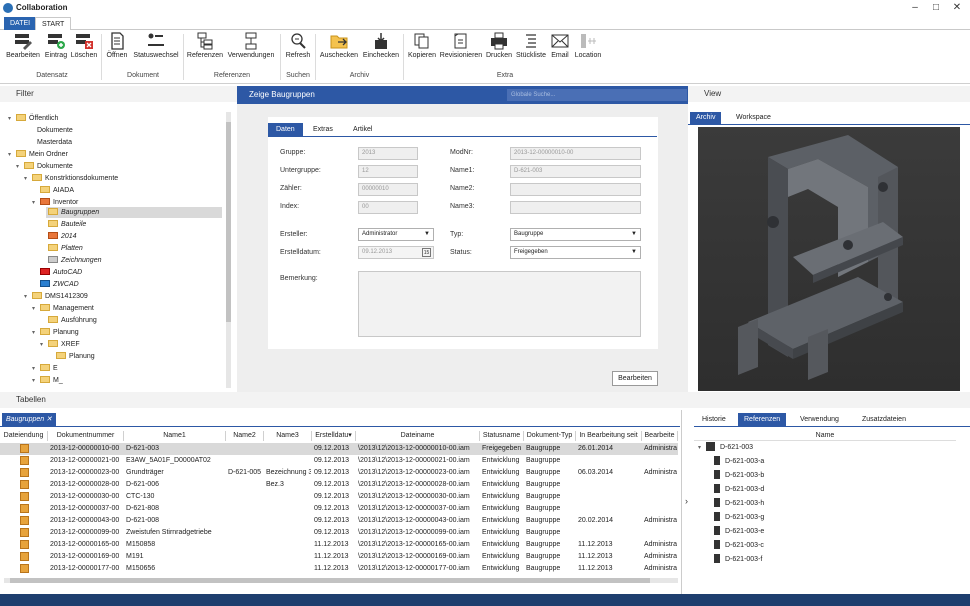 The height and width of the screenshot is (606, 970). I want to click on tree-node: Dokumente, so click(55, 130).